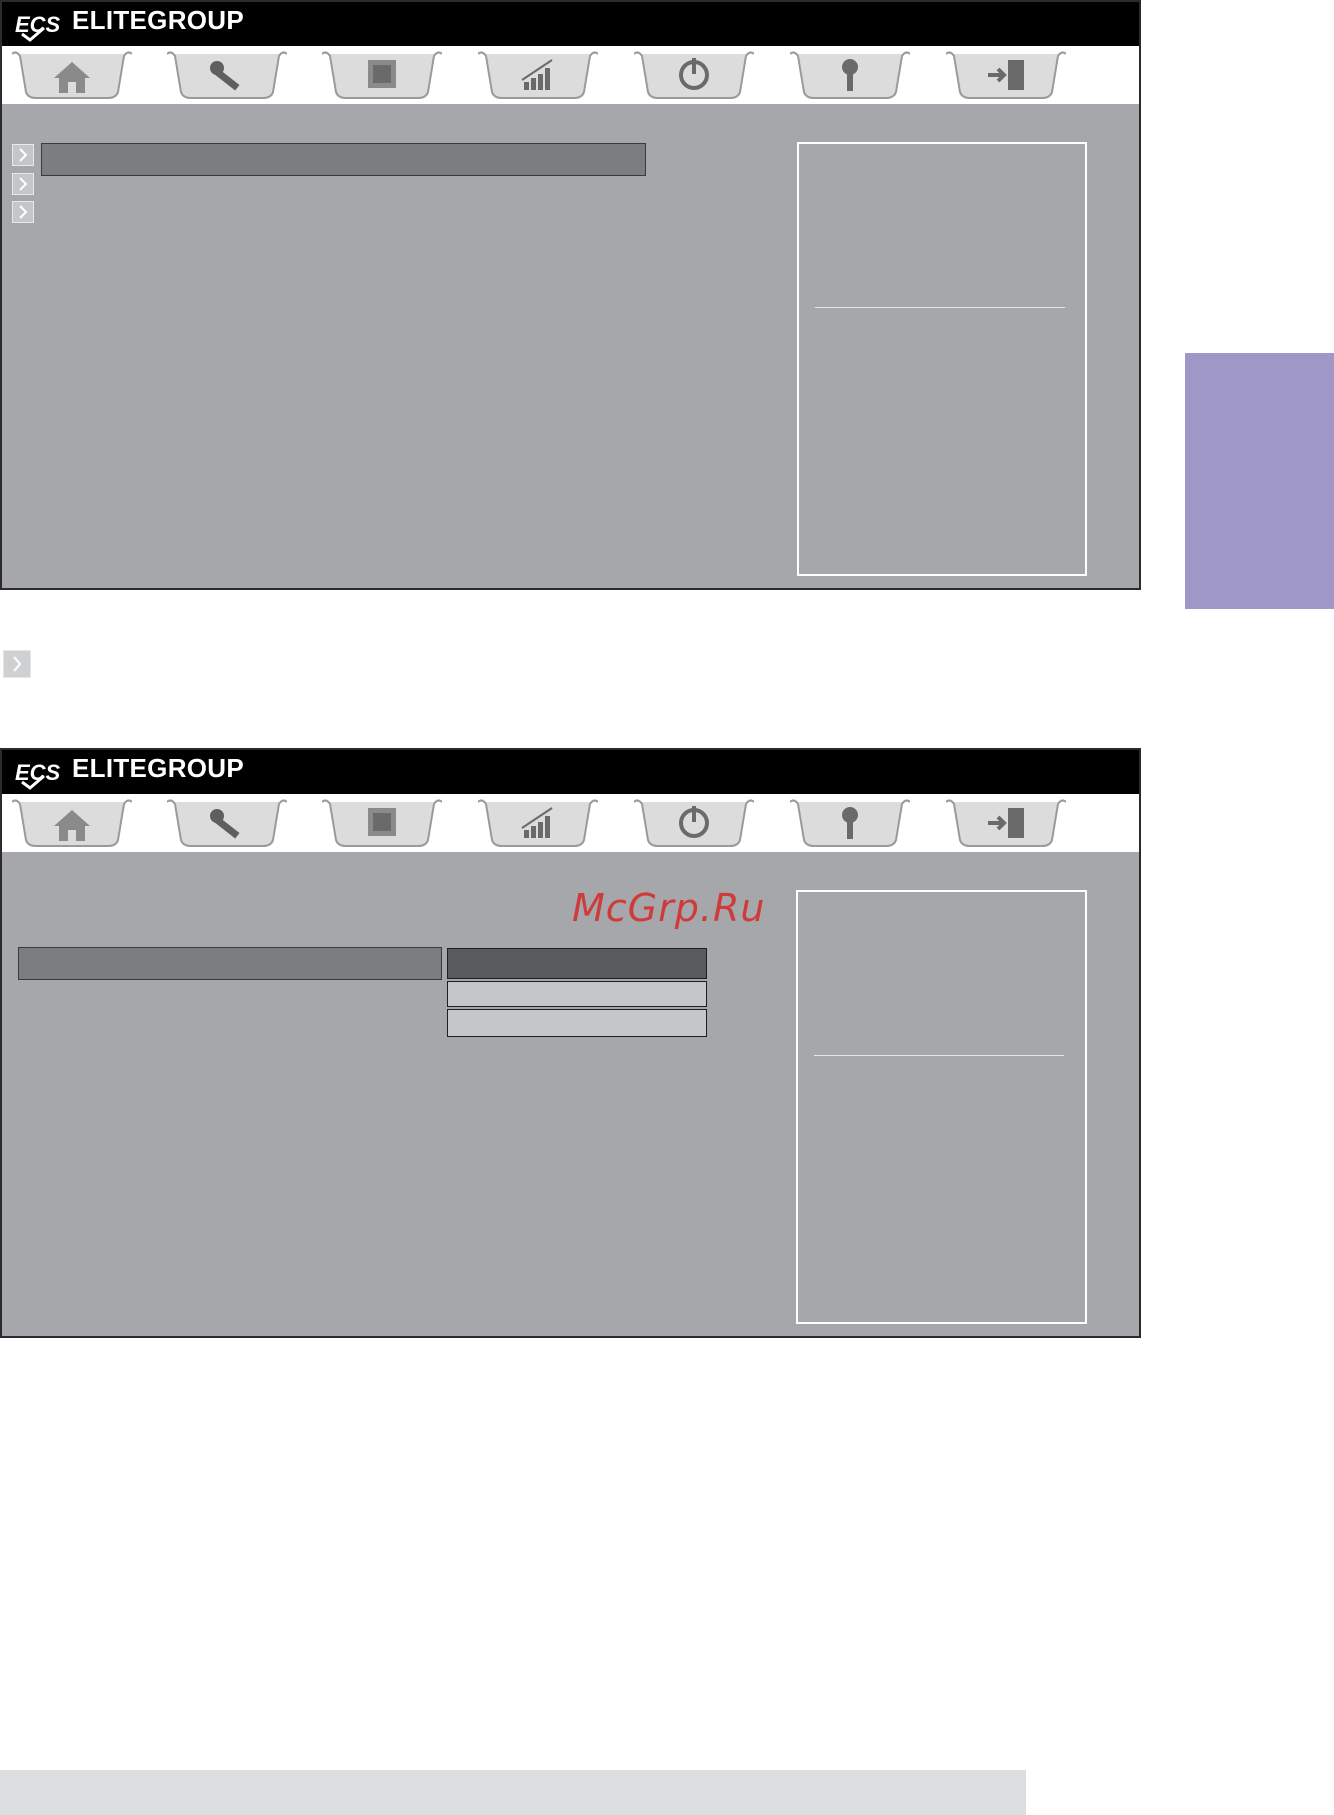 Image resolution: width=1334 pixels, height=1815 pixels. What do you see at coordinates (577, 963) in the screenshot?
I see `option-selected` at bounding box center [577, 963].